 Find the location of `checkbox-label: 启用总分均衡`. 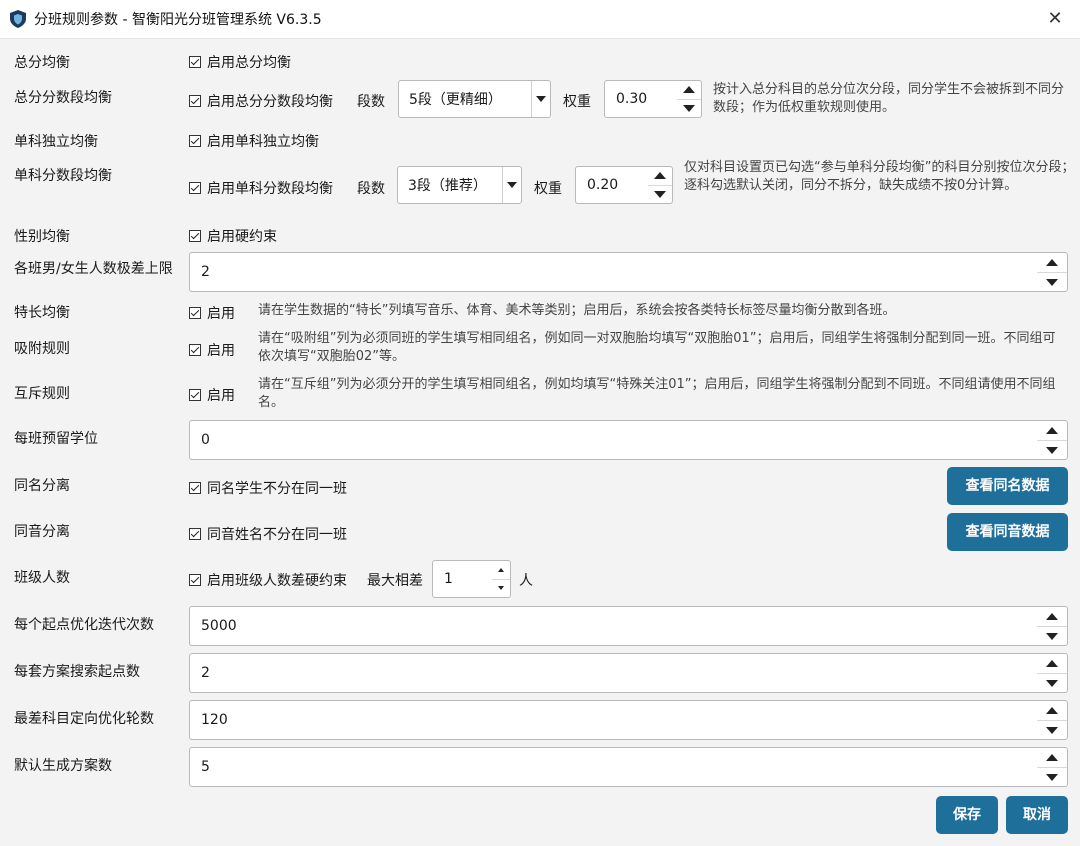

checkbox-label: 启用总分均衡 is located at coordinates (249, 63).